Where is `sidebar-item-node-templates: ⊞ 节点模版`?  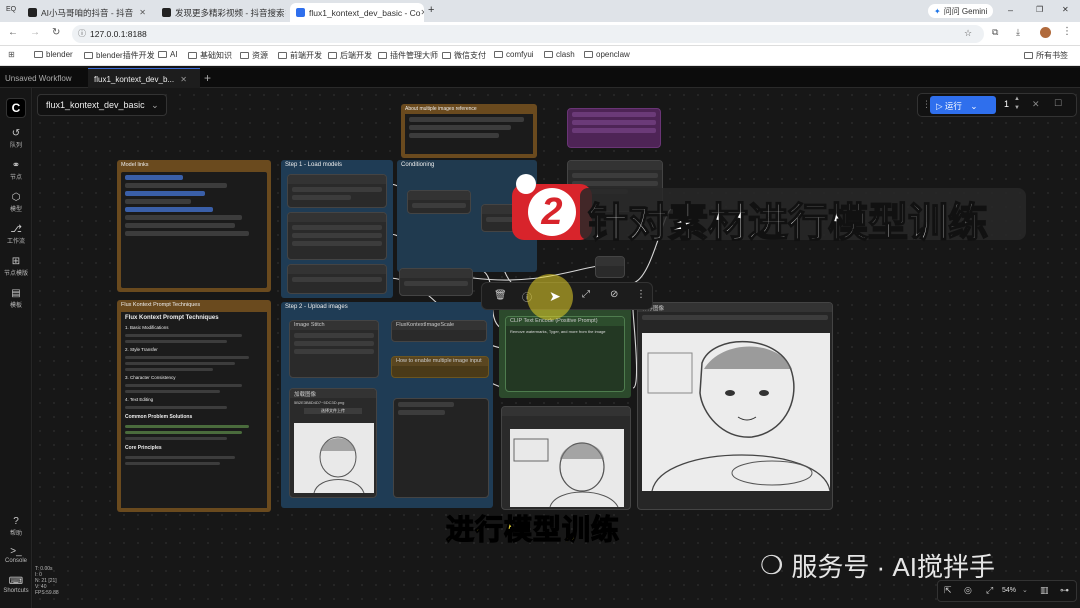
sidebar-item-node-templates: ⊞ 节点模版 is located at coordinates (16, 266).